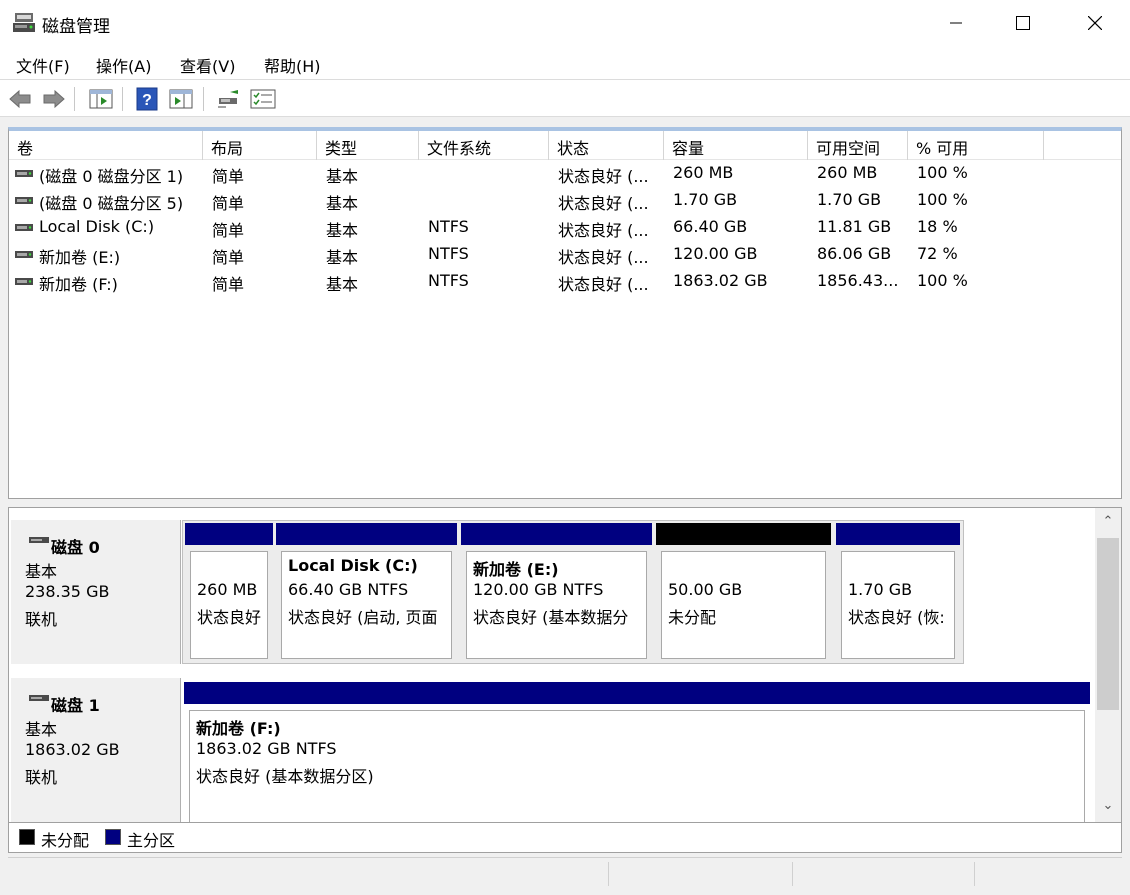 Image resolution: width=1130 pixels, height=895 pixels. I want to click on partition-block: 260 MB 状态良好, so click(229, 593).